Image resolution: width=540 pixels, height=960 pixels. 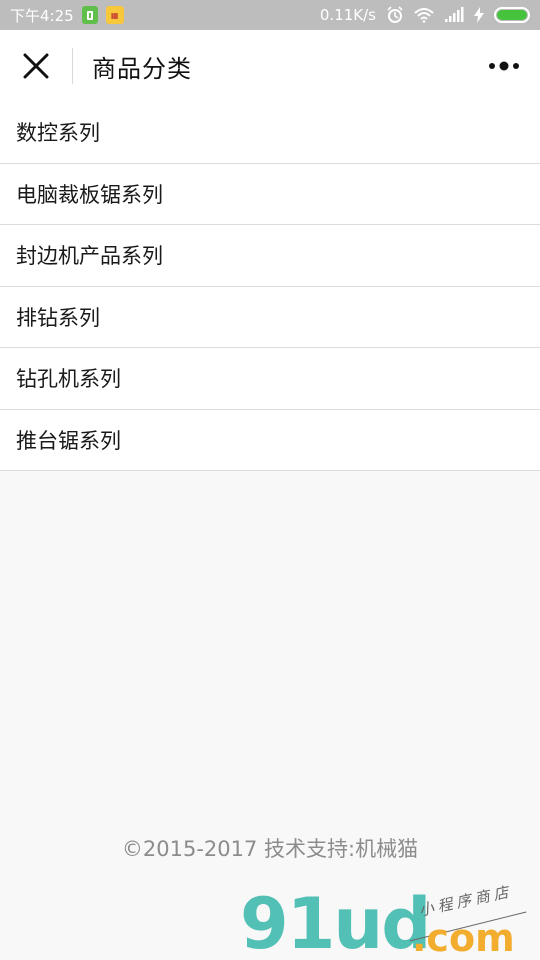 What do you see at coordinates (270, 256) in the screenshot?
I see `category-item-edge-banding: 封边机产品系列` at bounding box center [270, 256].